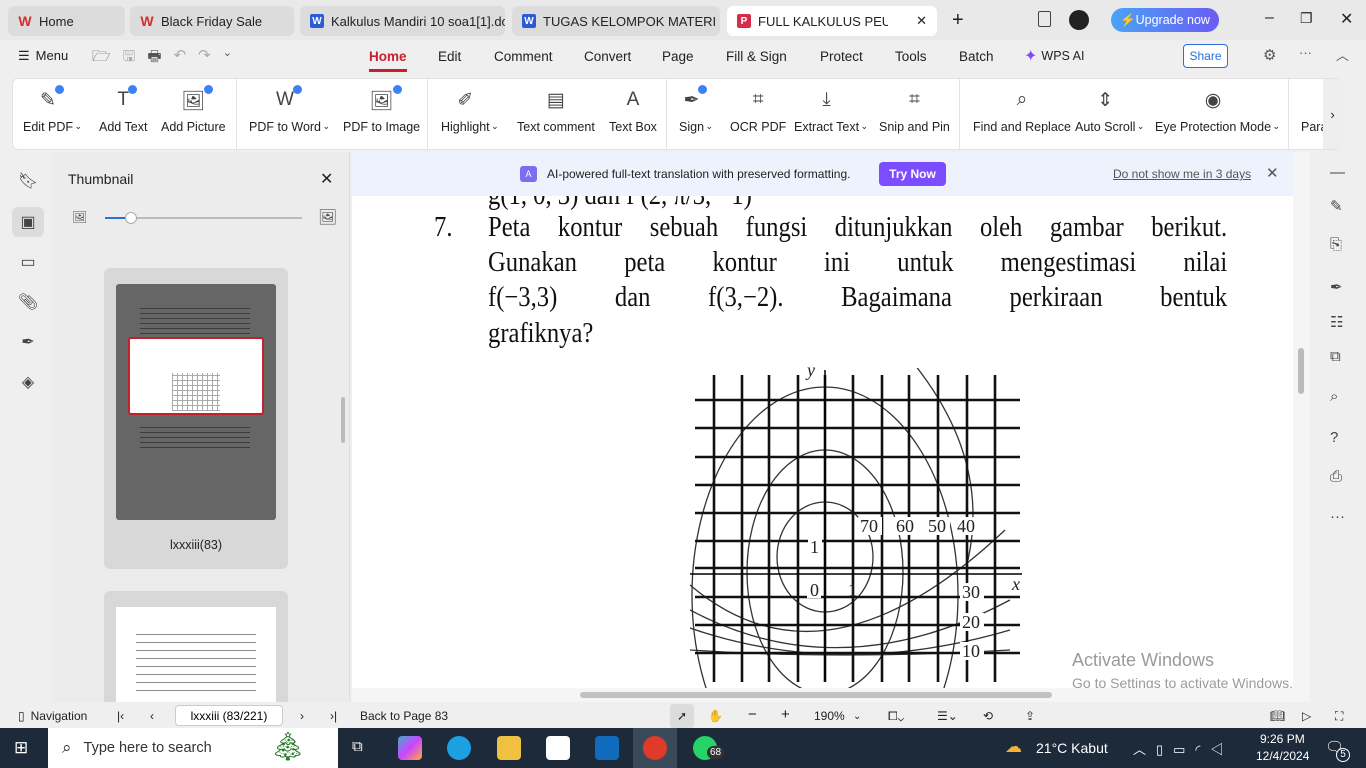  Describe the element at coordinates (1336, 206) in the screenshot. I see `edit-icon: ✎` at that location.